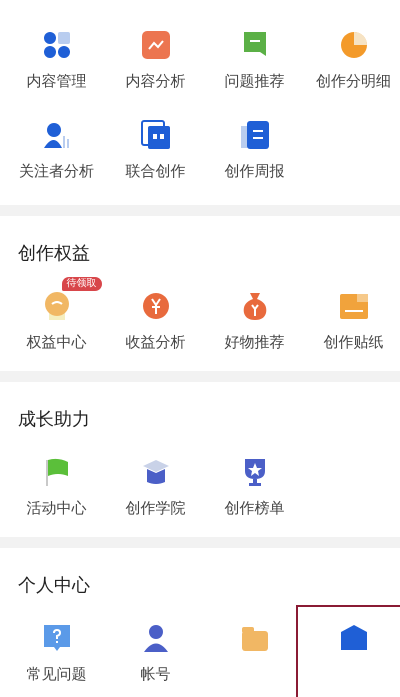  I want to click on person-icon, so click(57, 135).